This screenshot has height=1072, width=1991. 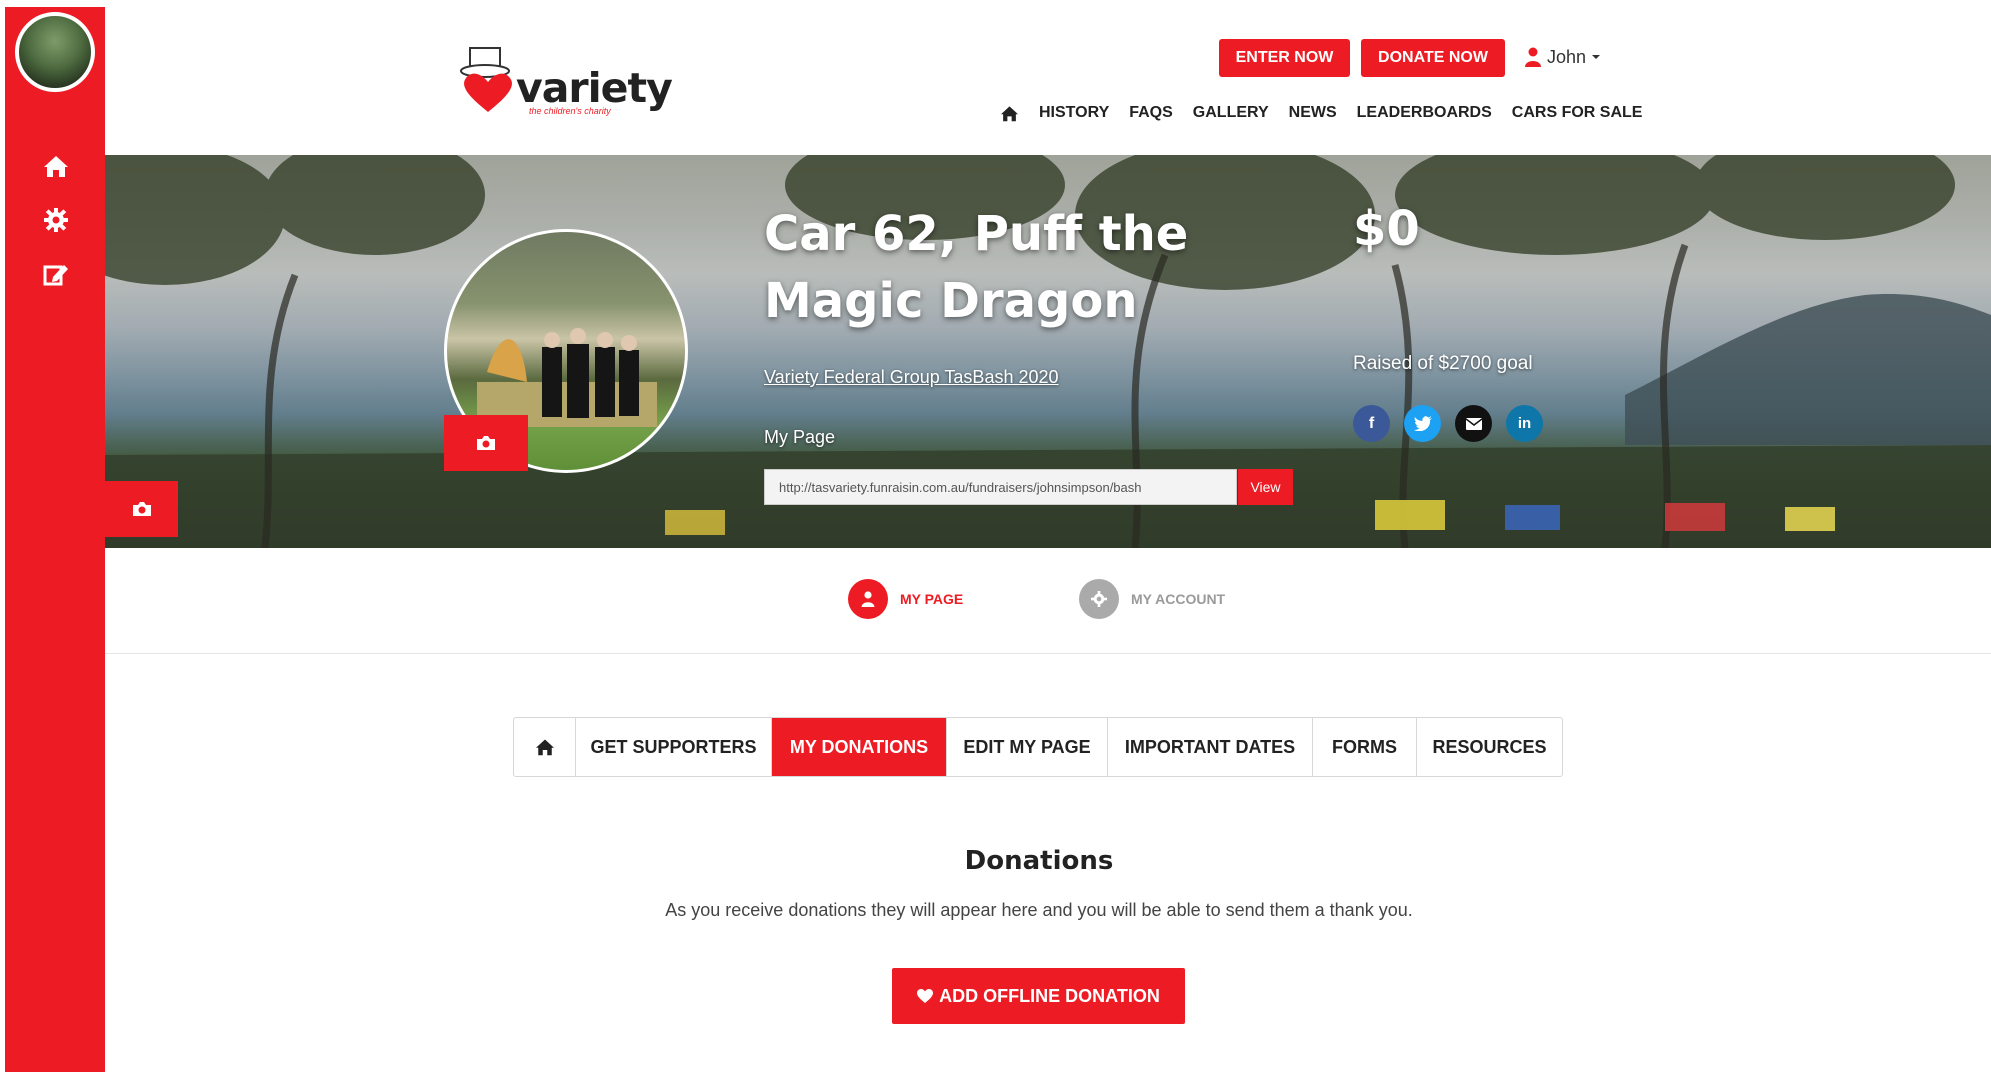 What do you see at coordinates (1567, 56) in the screenshot?
I see `user-name: John` at bounding box center [1567, 56].